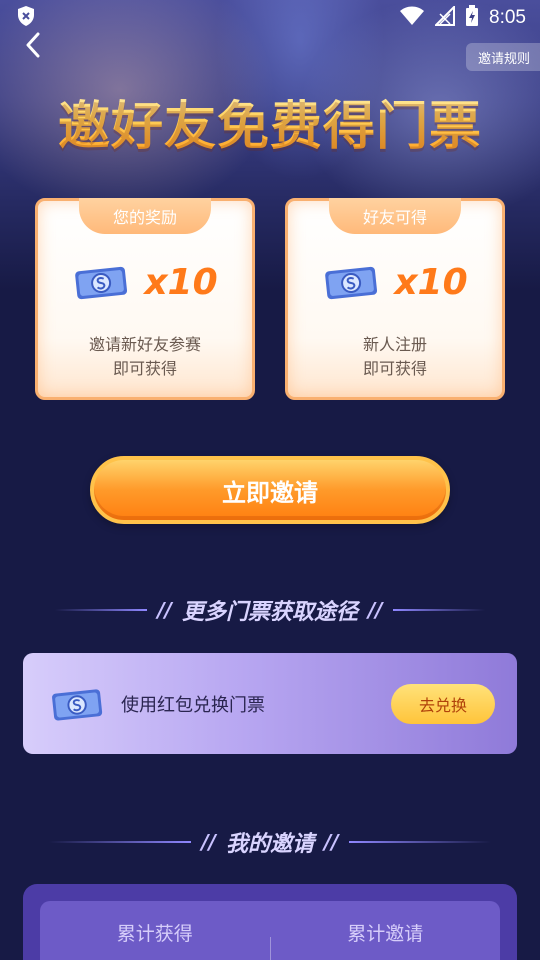 The width and height of the screenshot is (540, 960). What do you see at coordinates (444, 17) in the screenshot?
I see `signal-icon` at bounding box center [444, 17].